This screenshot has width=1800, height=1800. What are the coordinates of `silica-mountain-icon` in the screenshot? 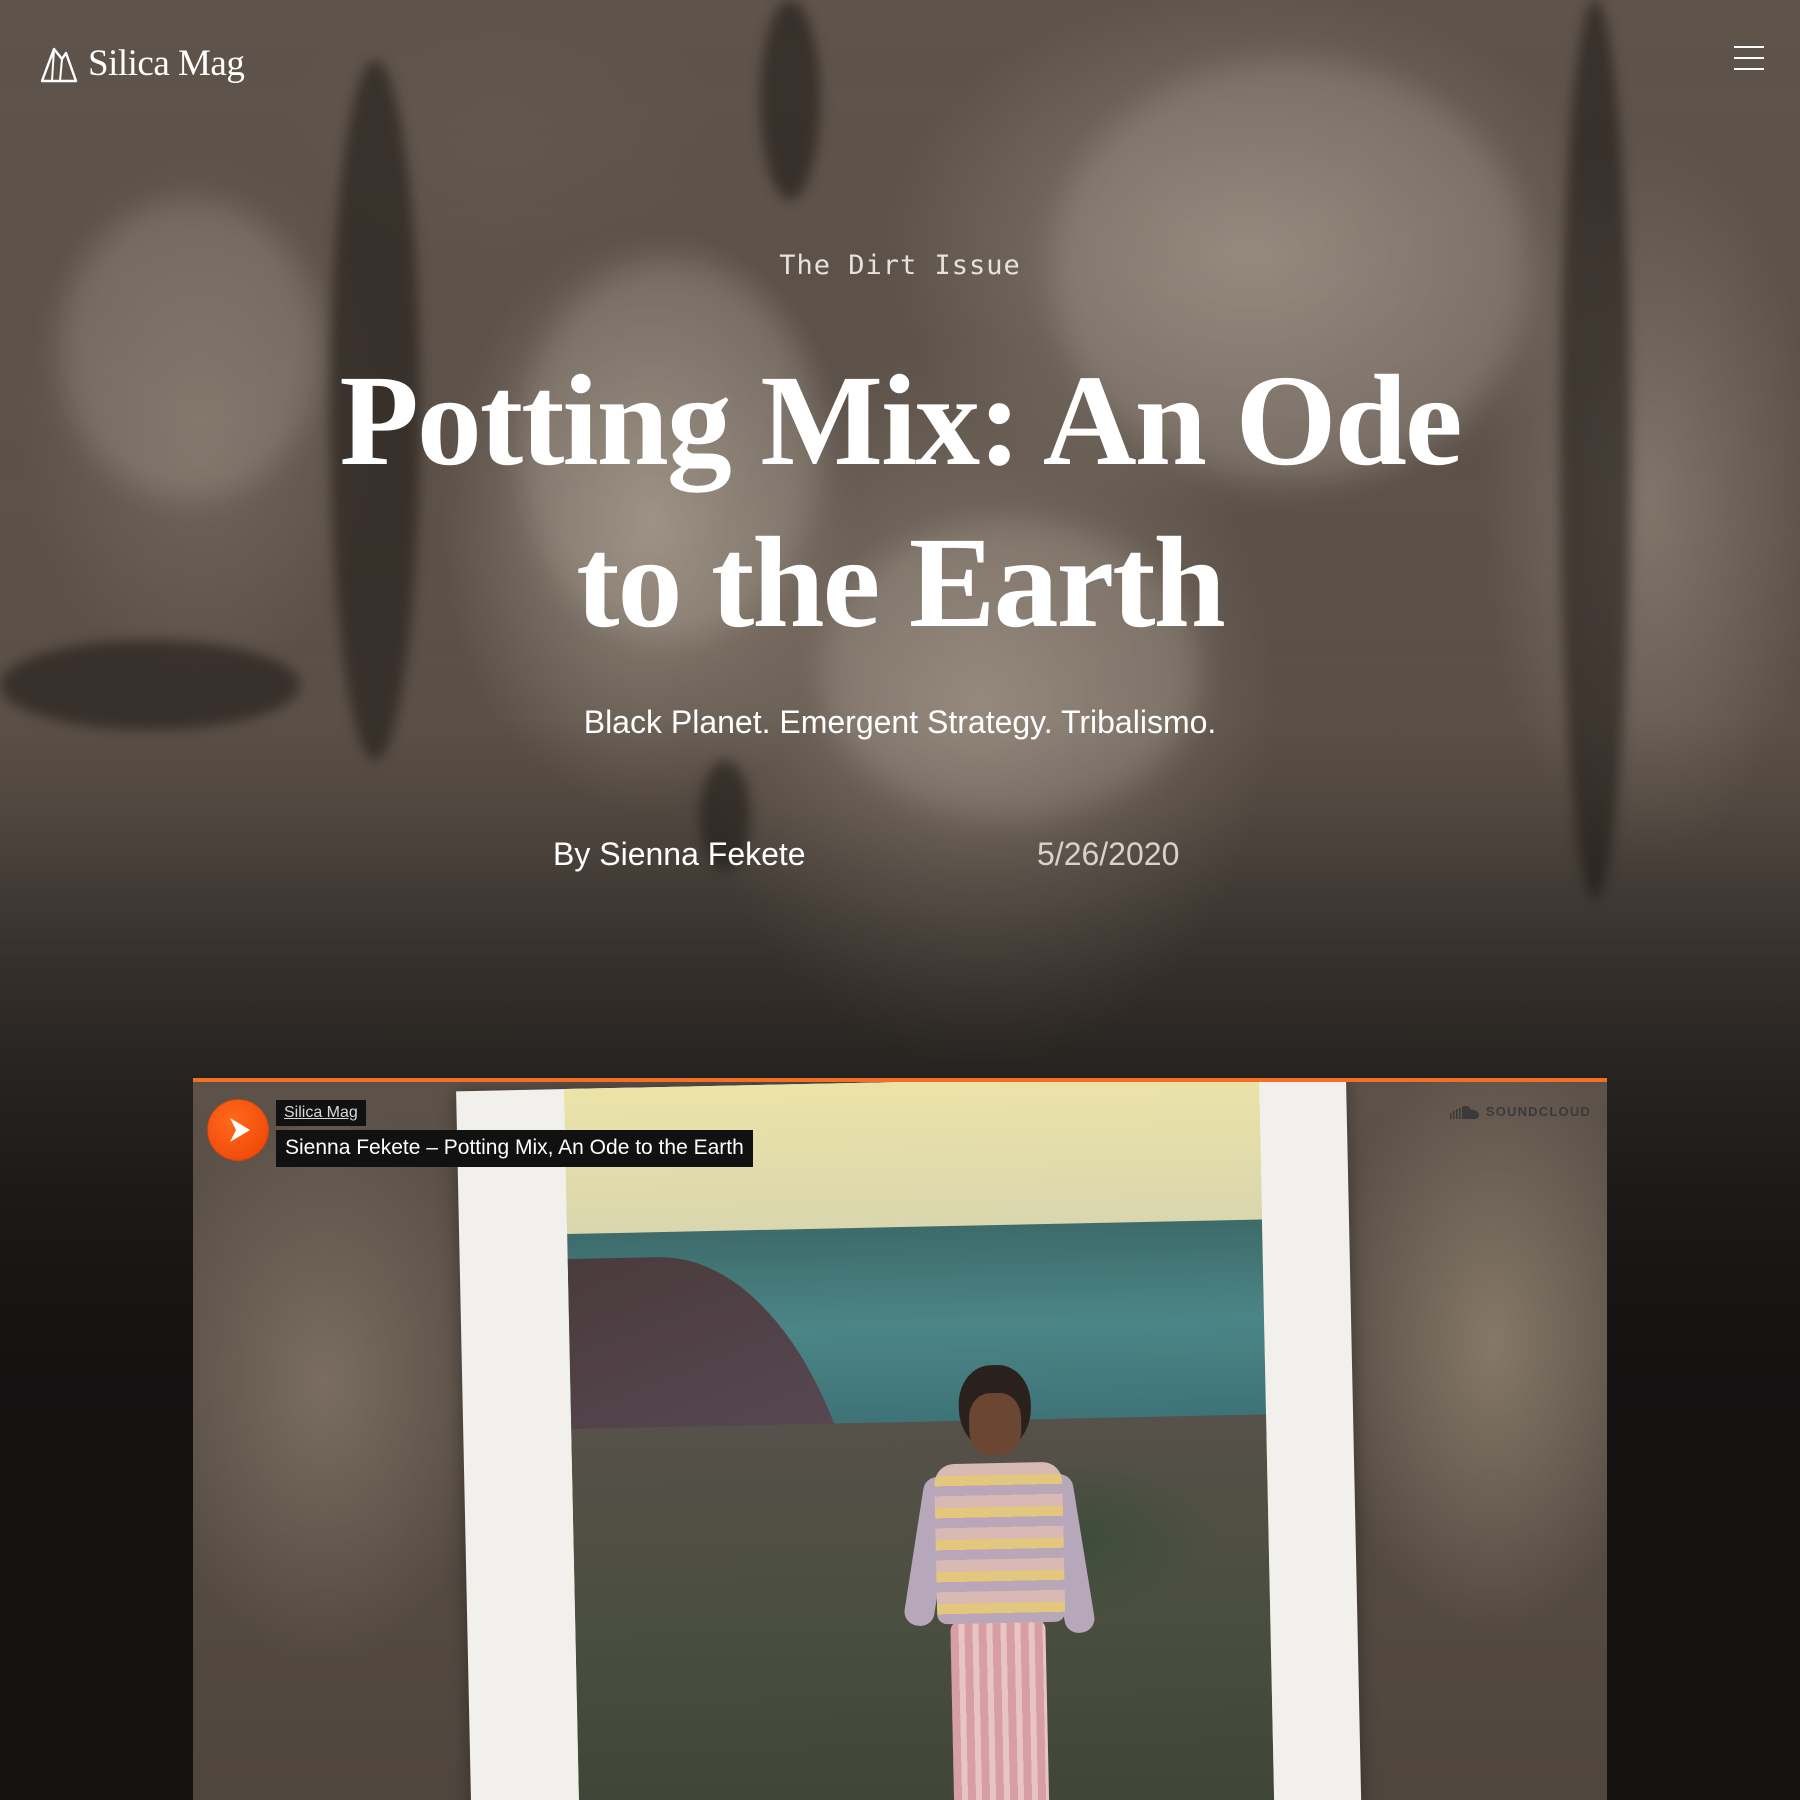 It's located at (59, 64).